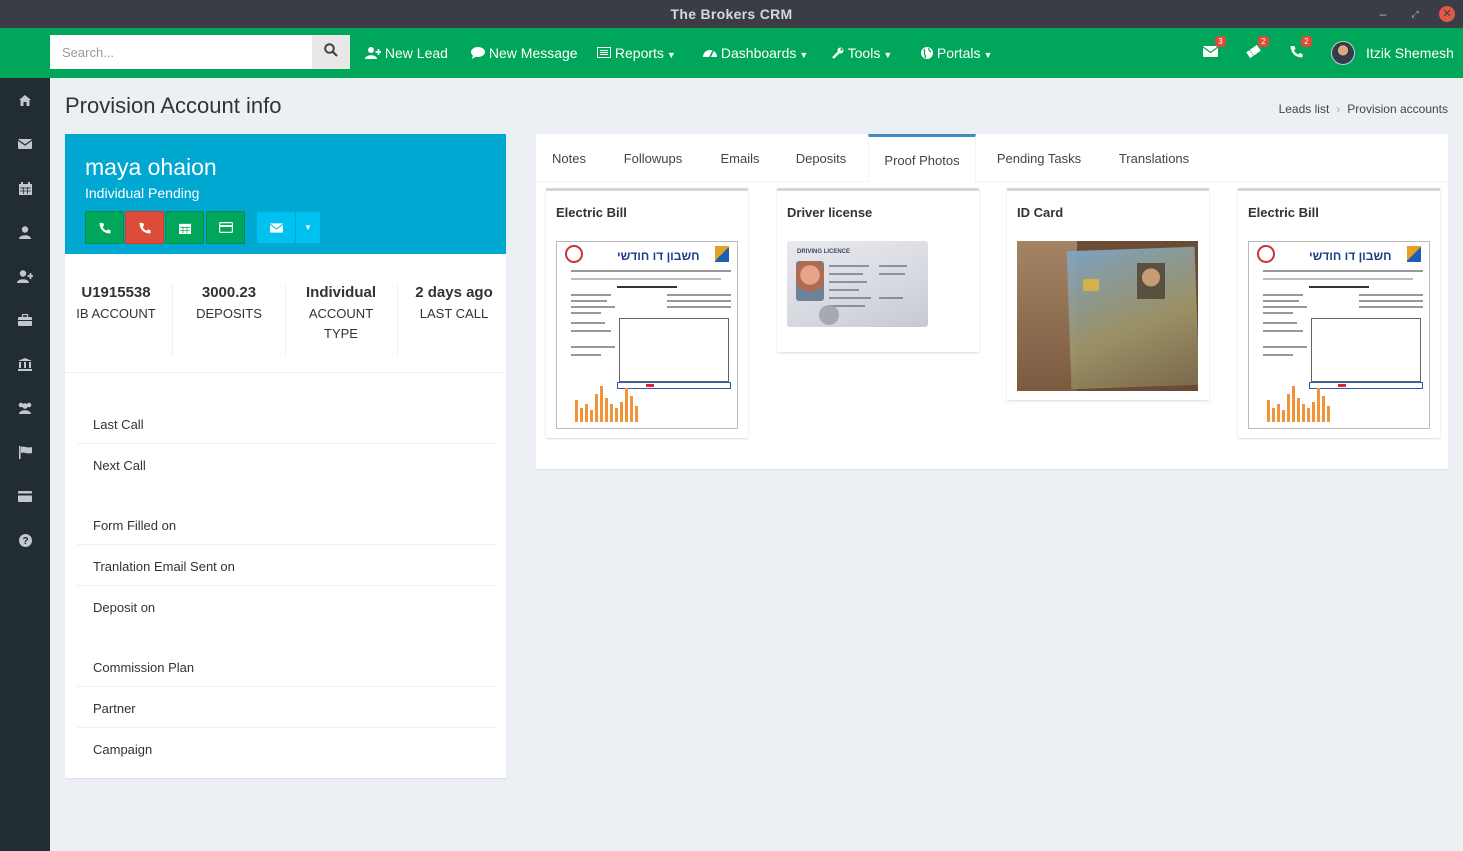 The image size is (1463, 851). Describe the element at coordinates (116, 304) in the screenshot. I see `stat-ib-account: U1915538 IB ACCOUNT` at that location.